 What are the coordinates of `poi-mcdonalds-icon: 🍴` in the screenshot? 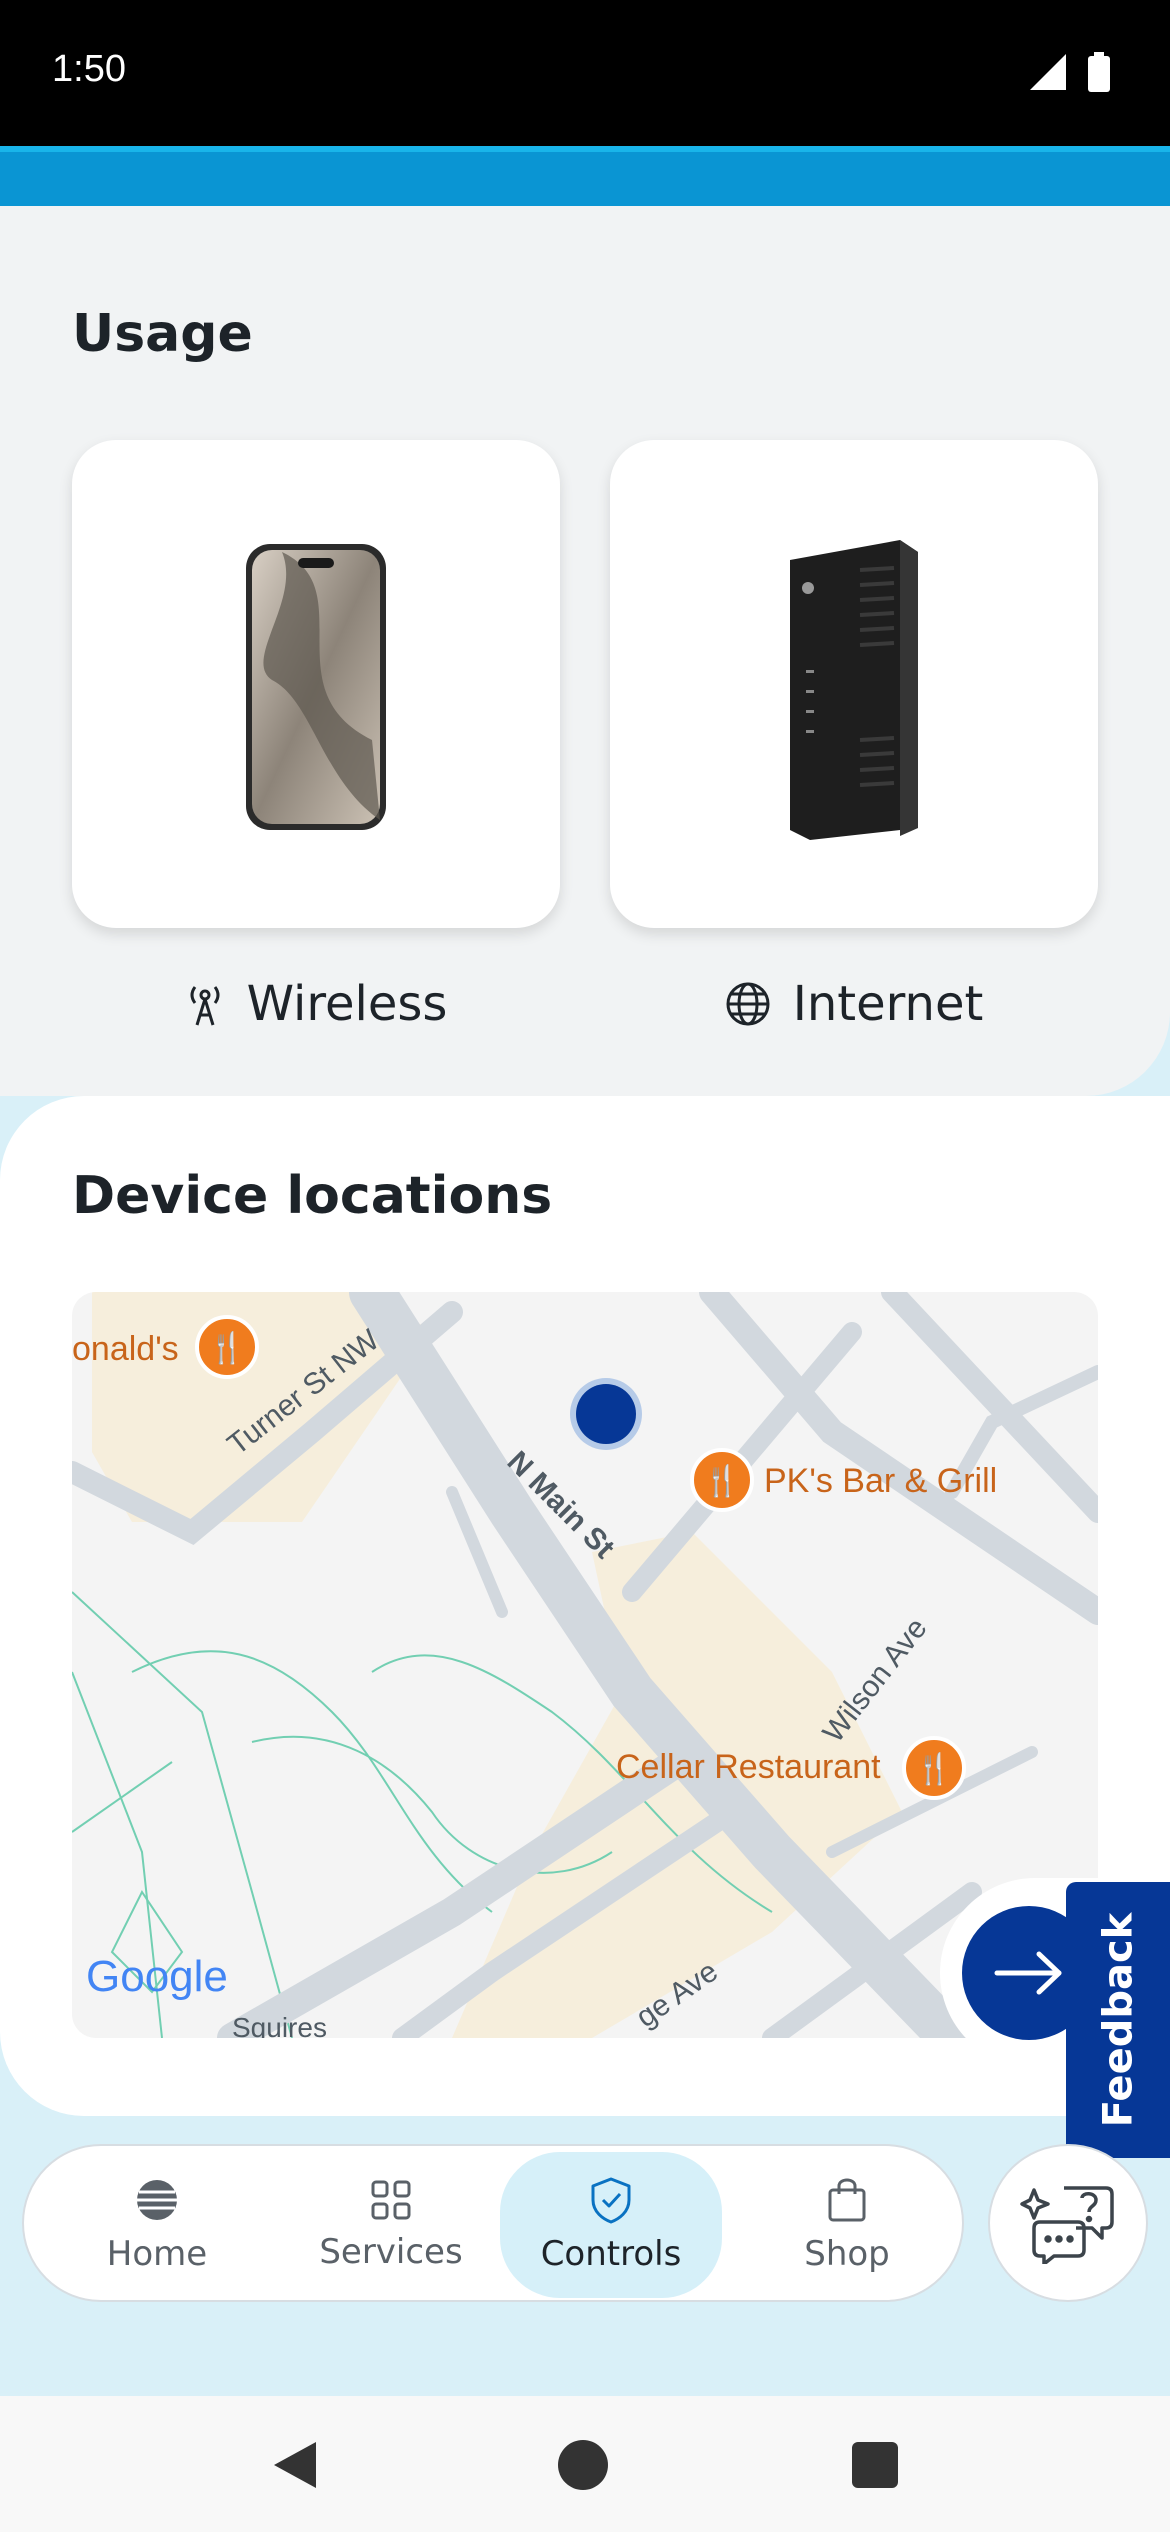 It's located at (227, 1347).